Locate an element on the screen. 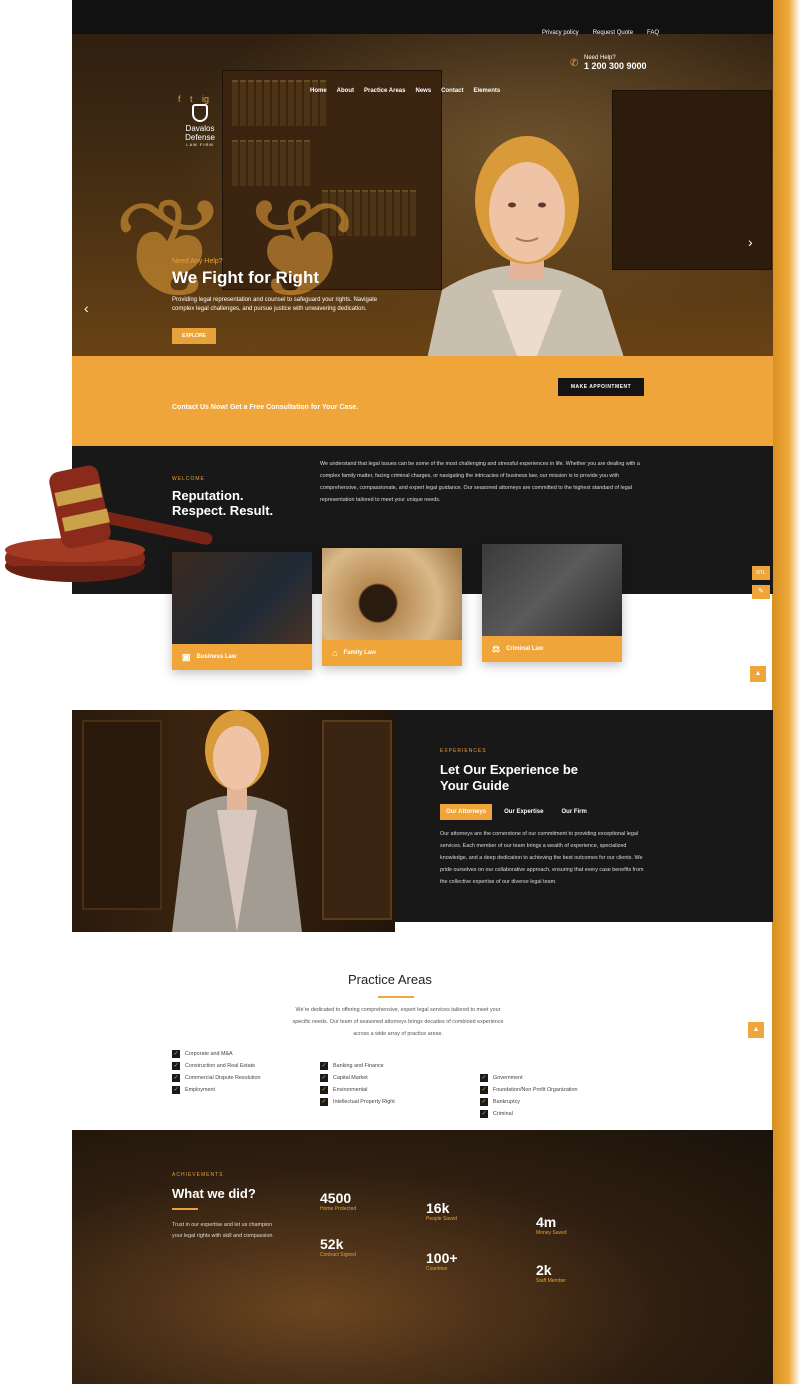  card-label: Business Law is located at coordinates (216, 657).